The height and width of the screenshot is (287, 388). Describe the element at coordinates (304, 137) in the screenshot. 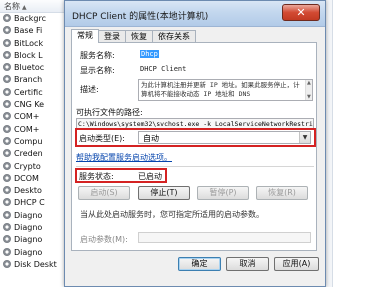

I see `chevron-down-icon: ▼` at that location.